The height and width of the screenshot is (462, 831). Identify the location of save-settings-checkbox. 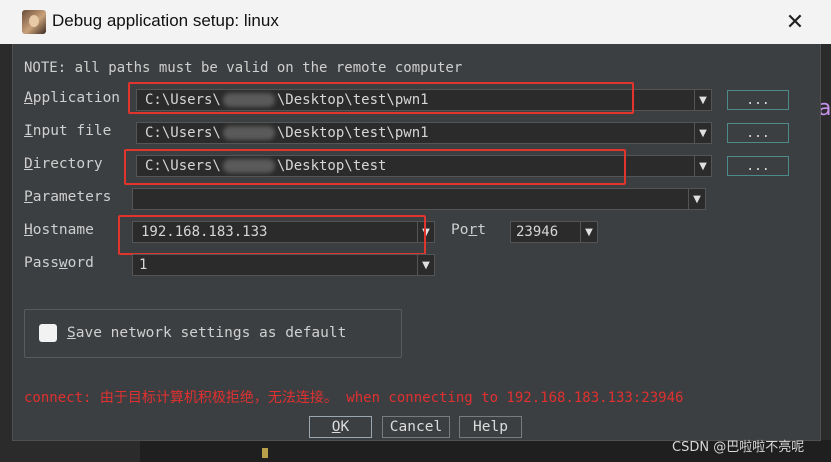
(48, 333).